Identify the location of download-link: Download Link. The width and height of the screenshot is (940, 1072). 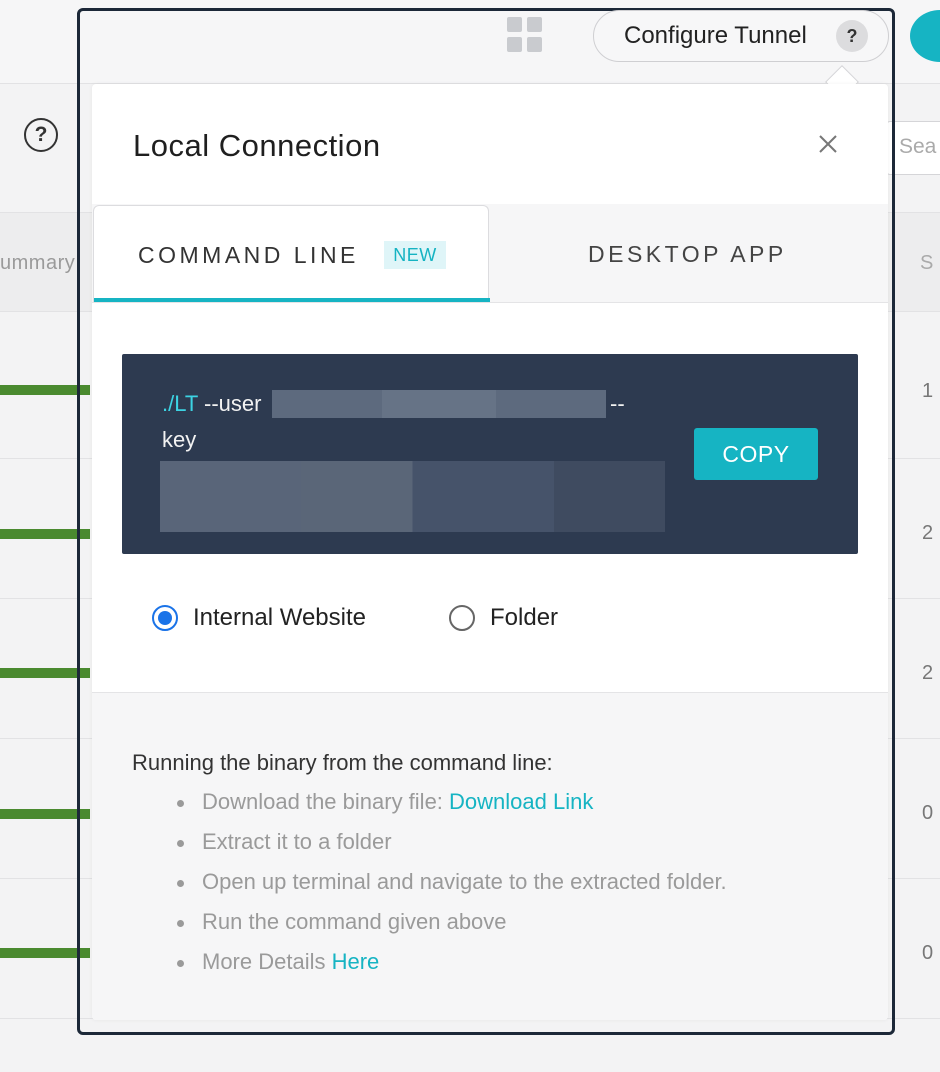
(521, 801).